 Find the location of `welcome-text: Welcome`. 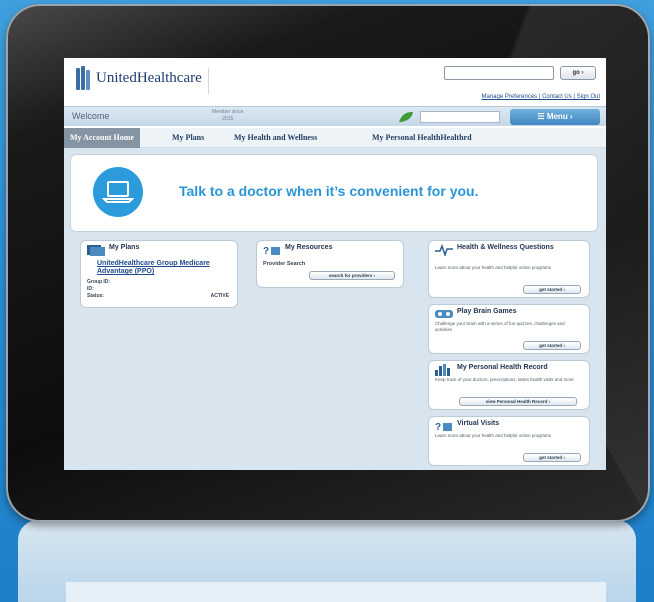

welcome-text: Welcome is located at coordinates (91, 116).